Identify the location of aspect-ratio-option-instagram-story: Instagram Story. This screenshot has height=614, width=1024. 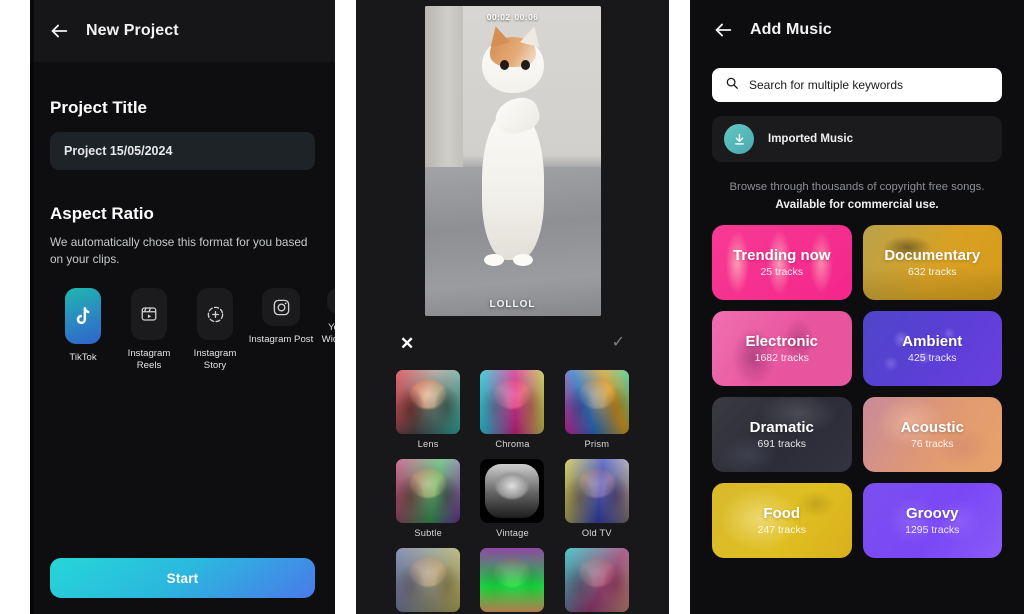
(215, 330).